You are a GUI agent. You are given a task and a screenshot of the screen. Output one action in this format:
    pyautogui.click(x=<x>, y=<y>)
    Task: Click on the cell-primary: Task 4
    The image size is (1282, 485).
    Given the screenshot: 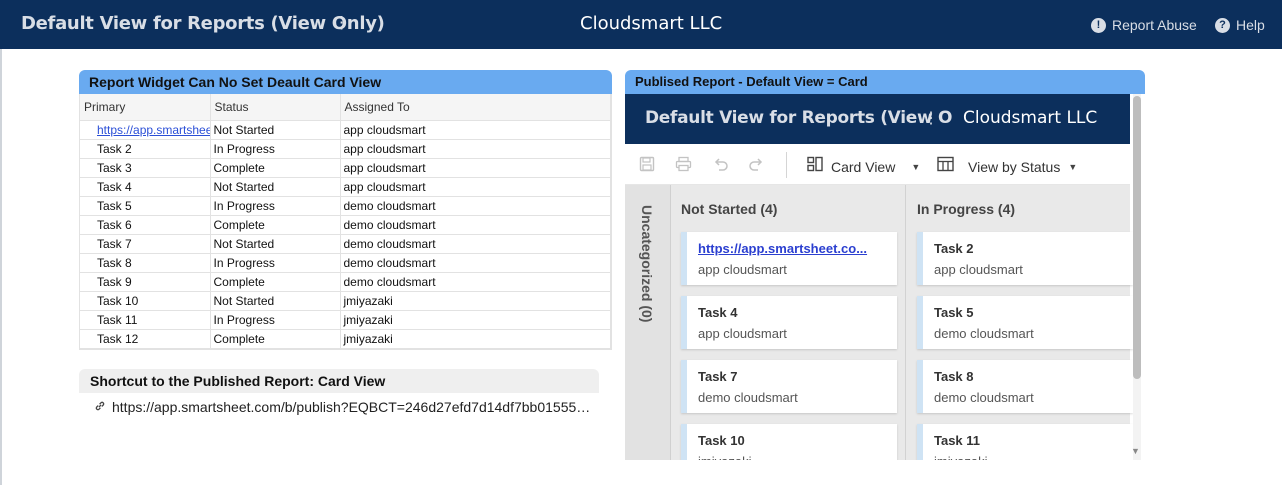 What is the action you would take?
    pyautogui.click(x=145, y=187)
    